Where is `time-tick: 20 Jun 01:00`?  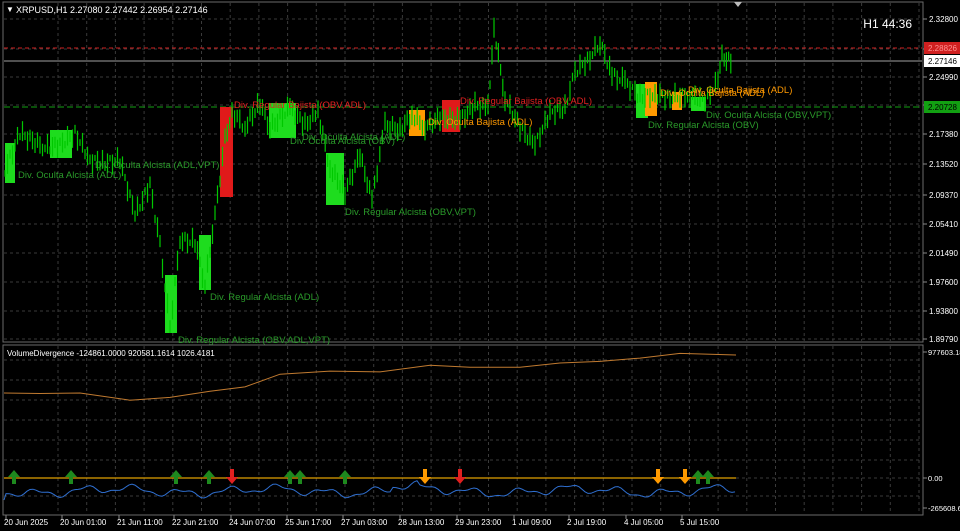 time-tick: 20 Jun 01:00 is located at coordinates (83, 522).